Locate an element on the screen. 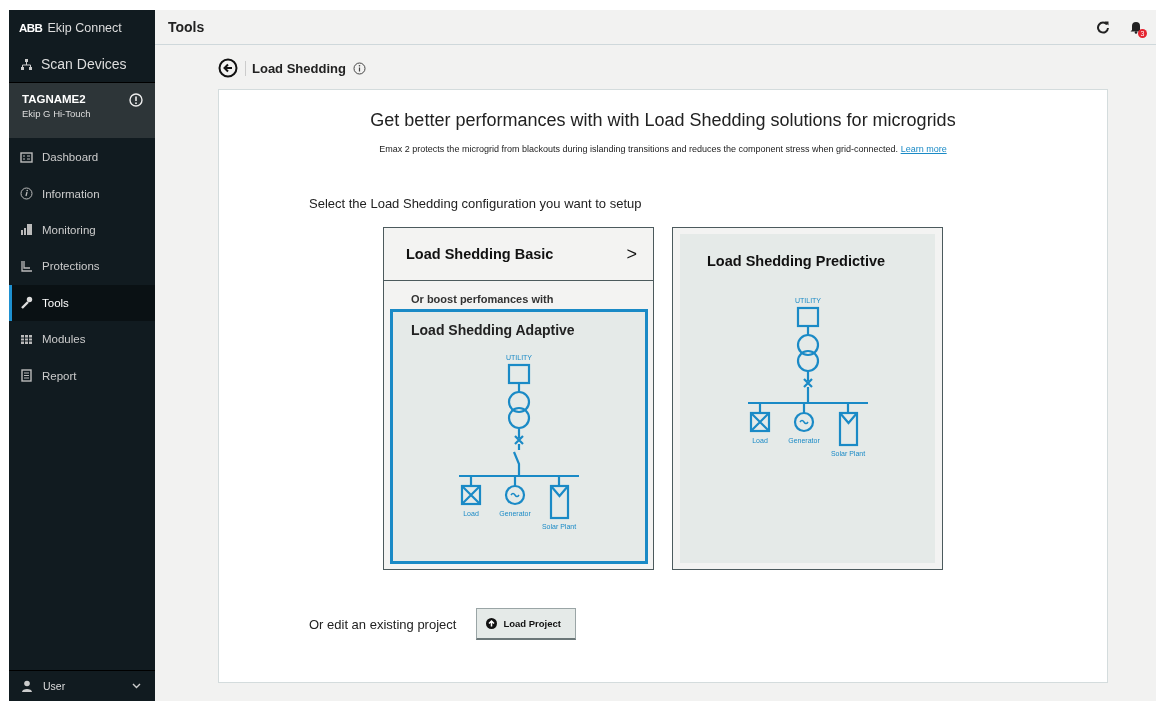 This screenshot has width=1156, height=701. user-icon is located at coordinates (27, 686).